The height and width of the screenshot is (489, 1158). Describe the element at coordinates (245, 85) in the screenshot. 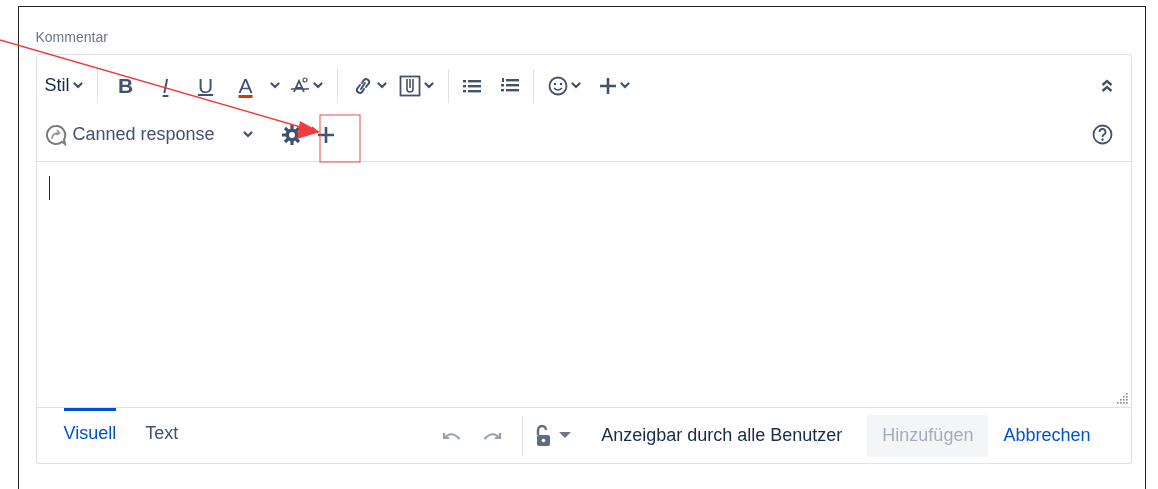

I see `color-button: A` at that location.